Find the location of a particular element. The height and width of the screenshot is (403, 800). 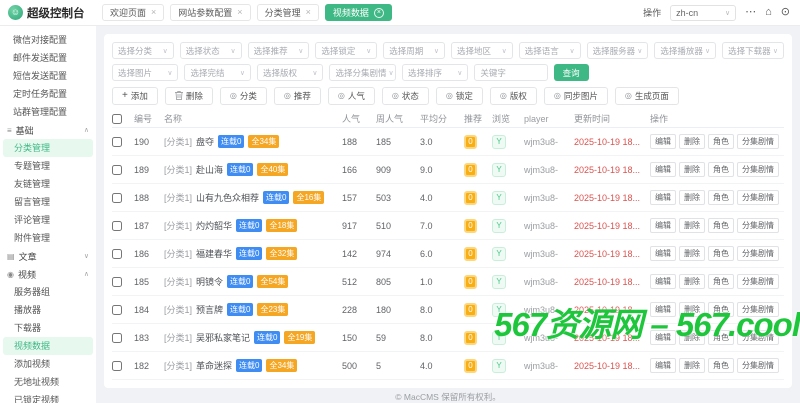

sync-image-button: ◎ 同步图片 is located at coordinates (575, 96).